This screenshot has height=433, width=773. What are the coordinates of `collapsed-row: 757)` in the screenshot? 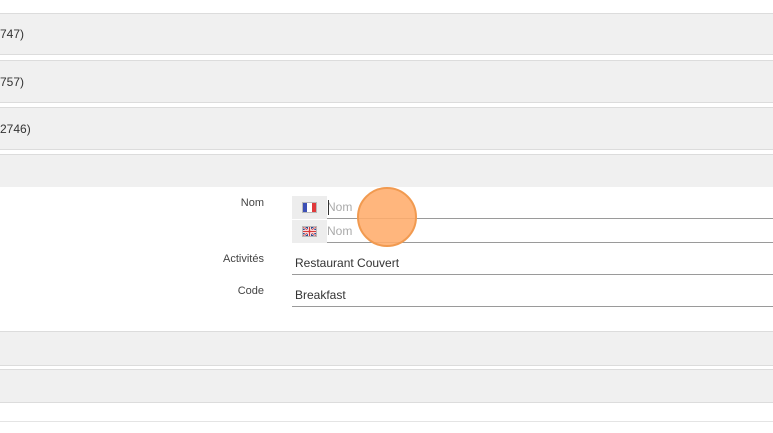 It's located at (386, 81).